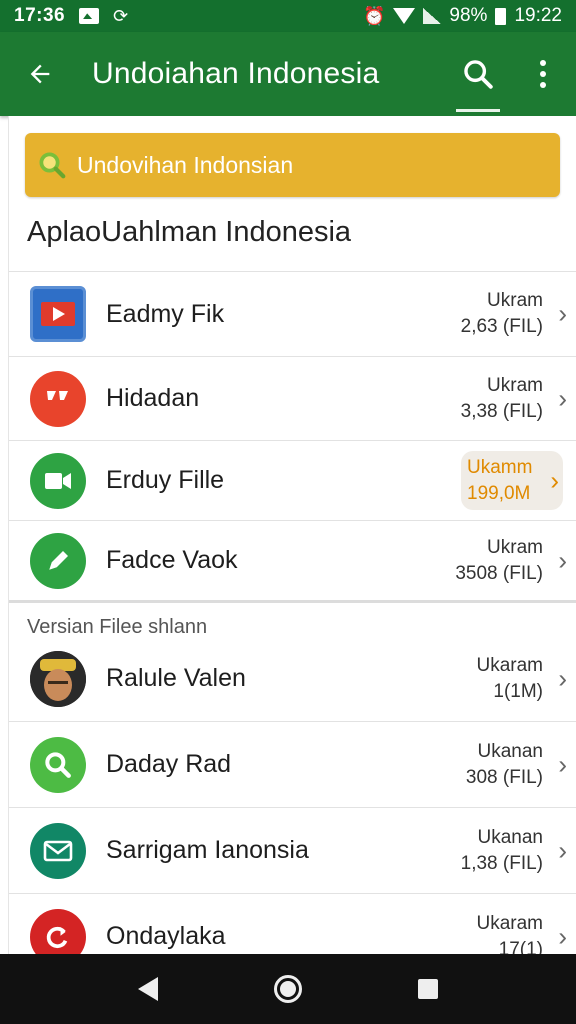 The width and height of the screenshot is (576, 1024). I want to click on more-vert-icon, so click(543, 74).